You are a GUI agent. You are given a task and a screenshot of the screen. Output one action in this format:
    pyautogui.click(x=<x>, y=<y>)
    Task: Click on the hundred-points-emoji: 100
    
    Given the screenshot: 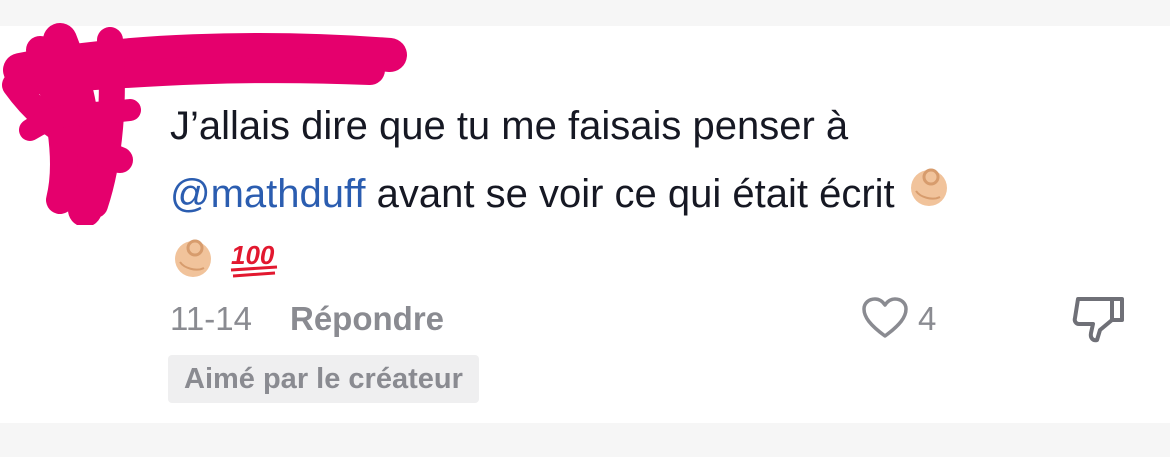 What is the action you would take?
    pyautogui.click(x=254, y=267)
    